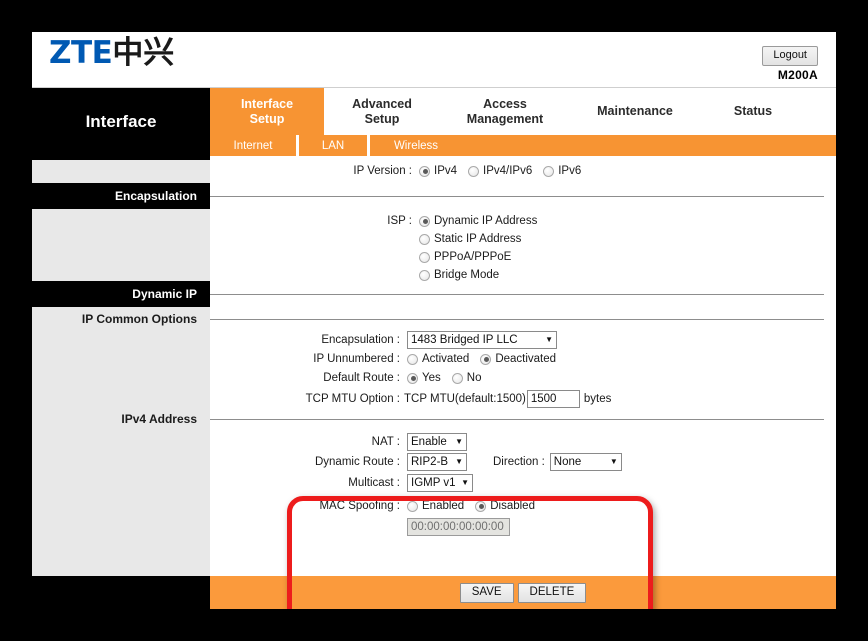 The width and height of the screenshot is (868, 641). I want to click on mac-spoofing-option-disabled: Disabled, so click(512, 506).